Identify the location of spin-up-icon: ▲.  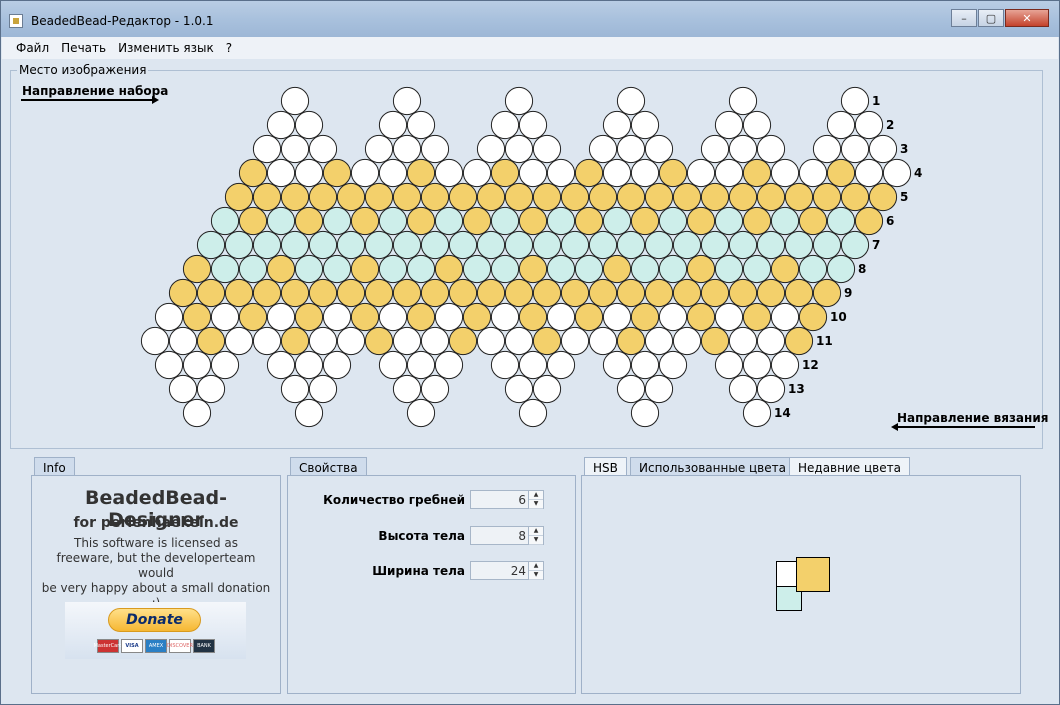
(536, 495).